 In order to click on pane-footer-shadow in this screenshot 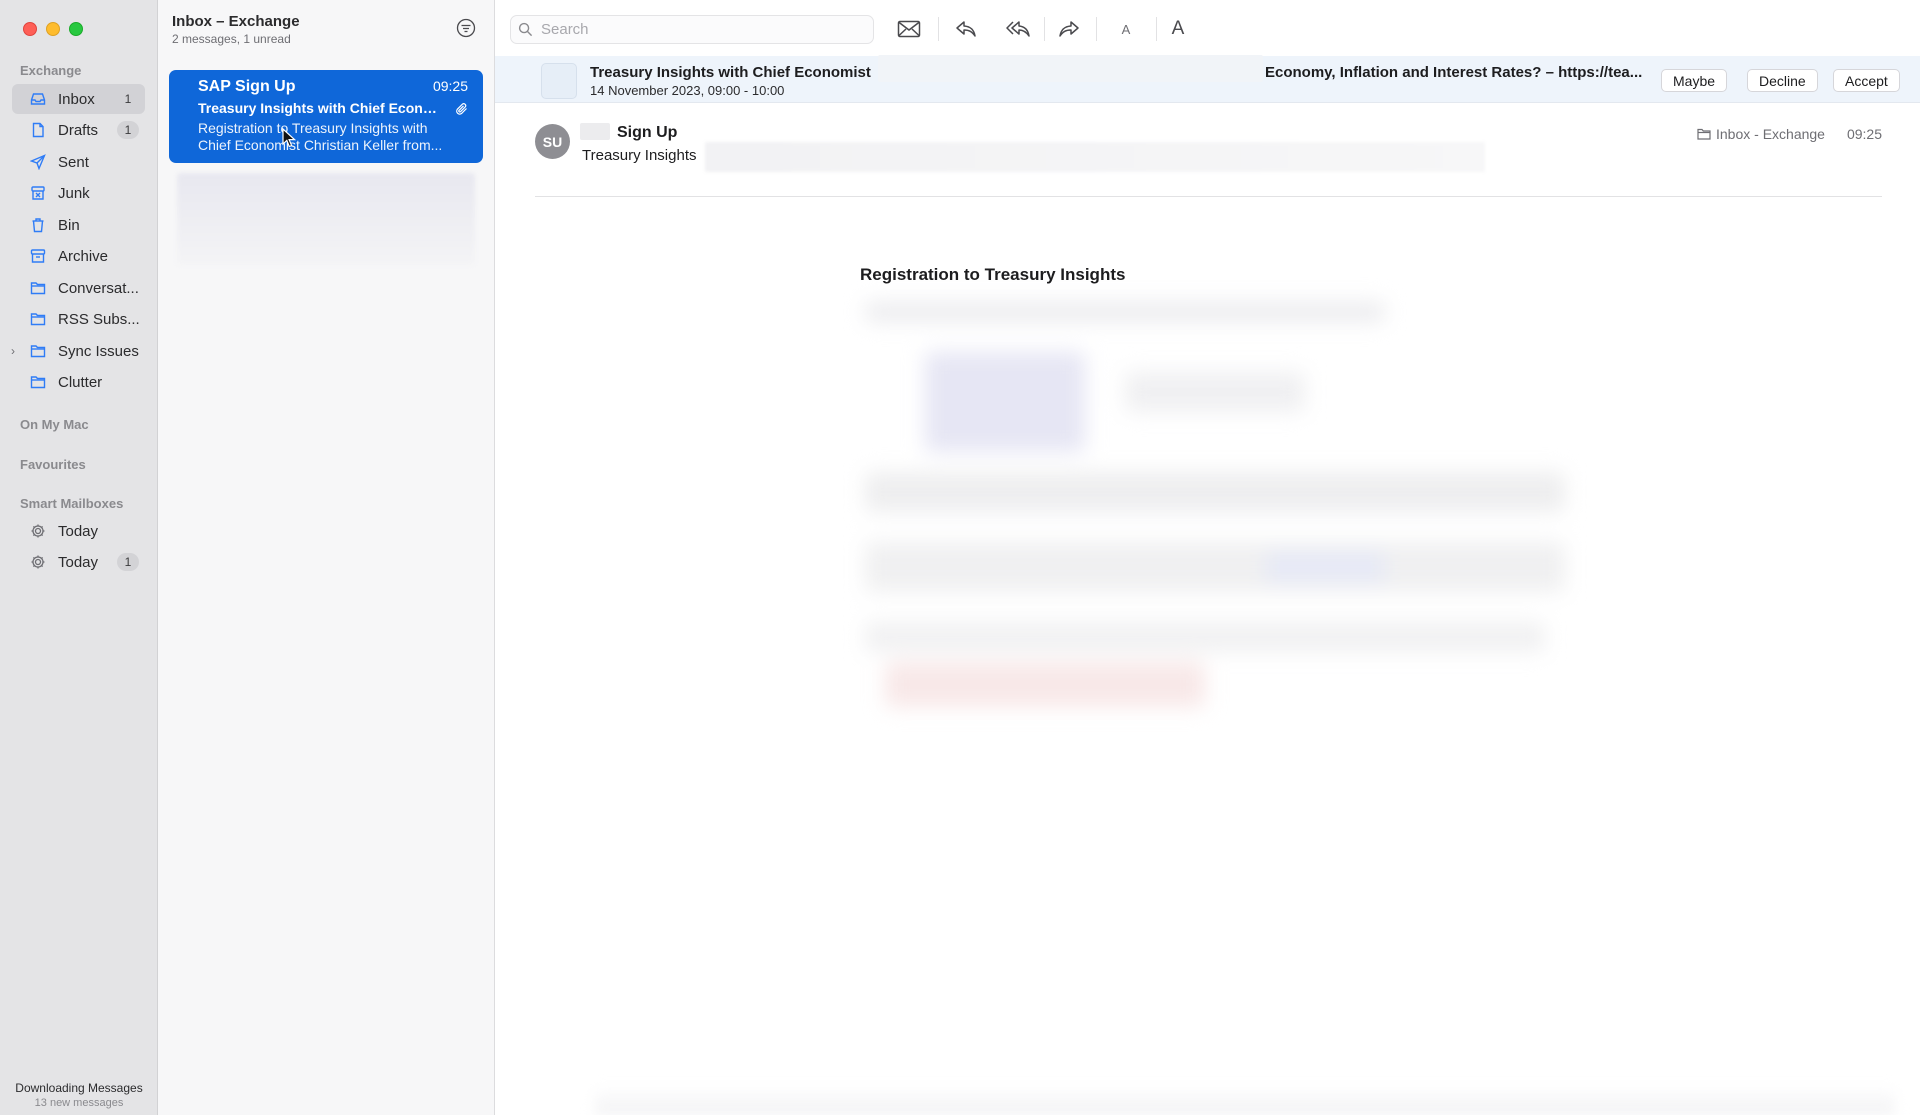, I will do `click(1245, 1100)`.